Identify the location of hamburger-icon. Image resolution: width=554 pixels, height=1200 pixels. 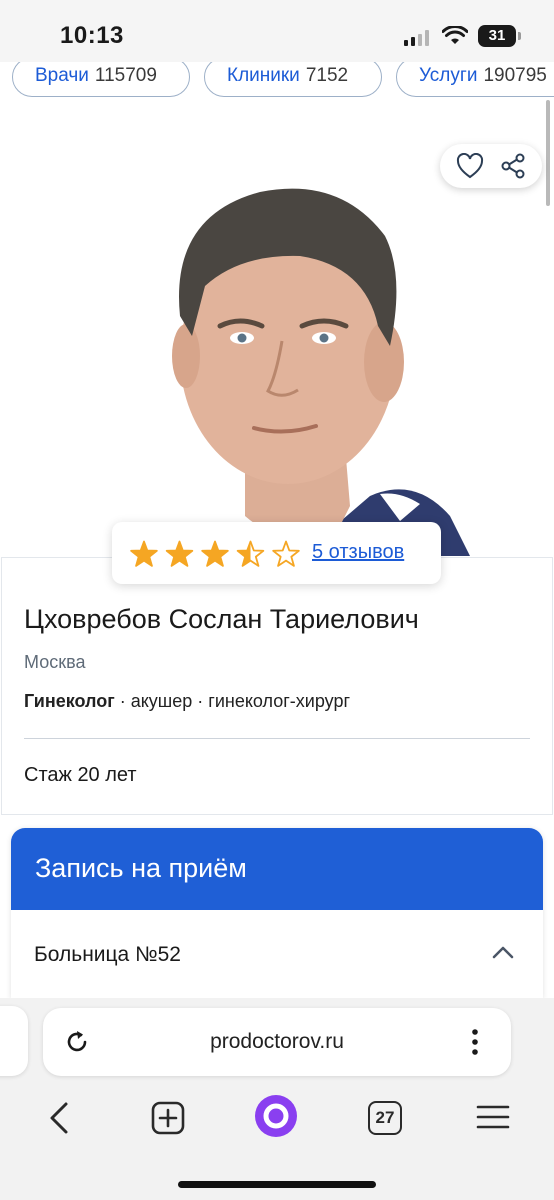
(493, 1117).